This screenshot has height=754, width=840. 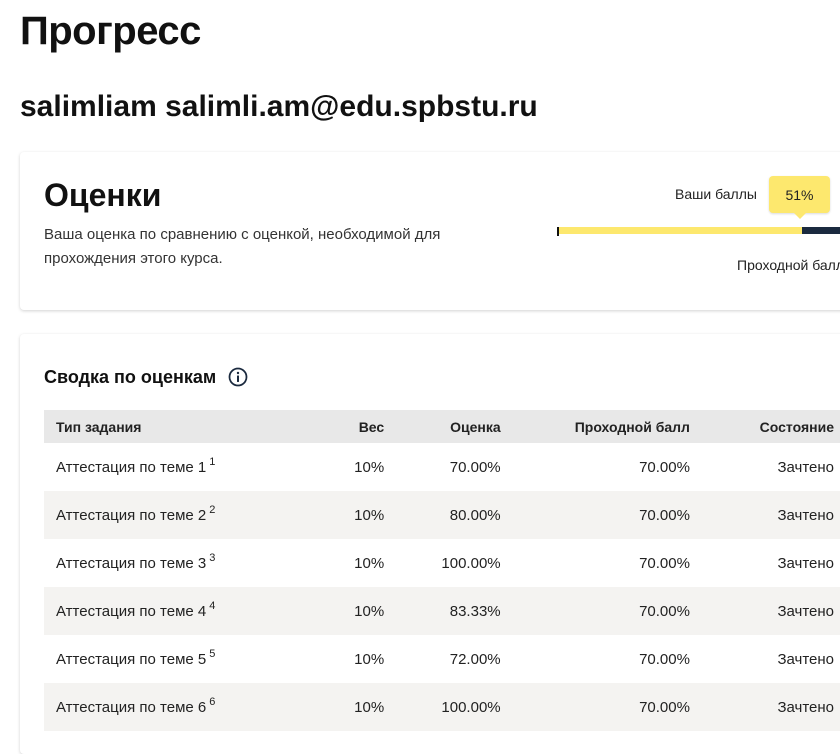 I want to click on grade-cell: 72.00%, so click(x=475, y=659).